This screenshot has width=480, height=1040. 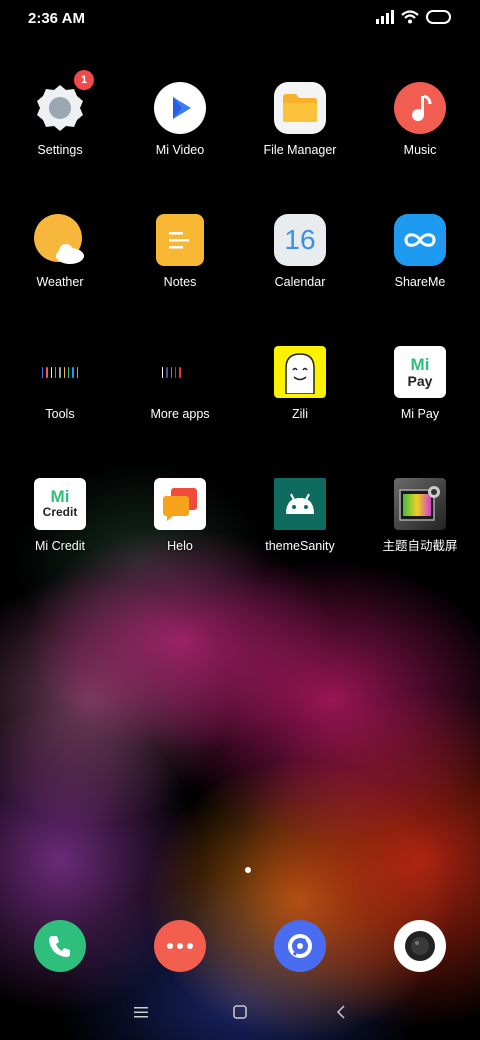 What do you see at coordinates (180, 282) in the screenshot?
I see `app-label: Notes` at bounding box center [180, 282].